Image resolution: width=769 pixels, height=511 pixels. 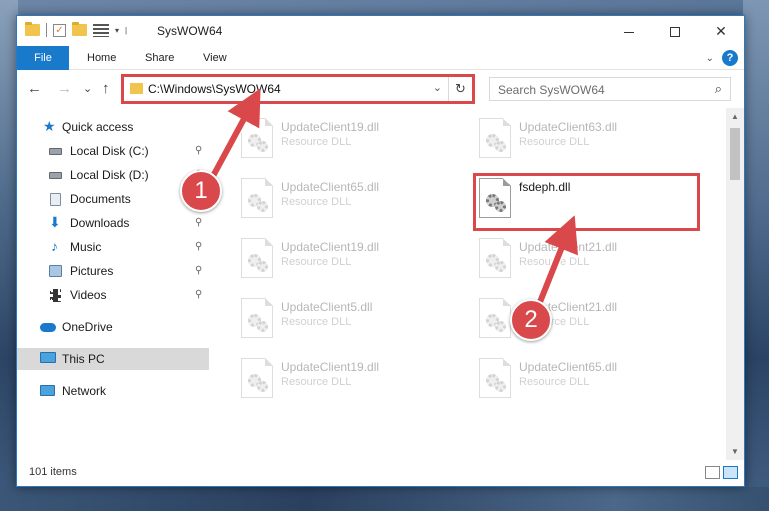 What do you see at coordinates (113, 223) in the screenshot?
I see `sidebar-item-downloads: ⬇ Downloads ⚲` at bounding box center [113, 223].